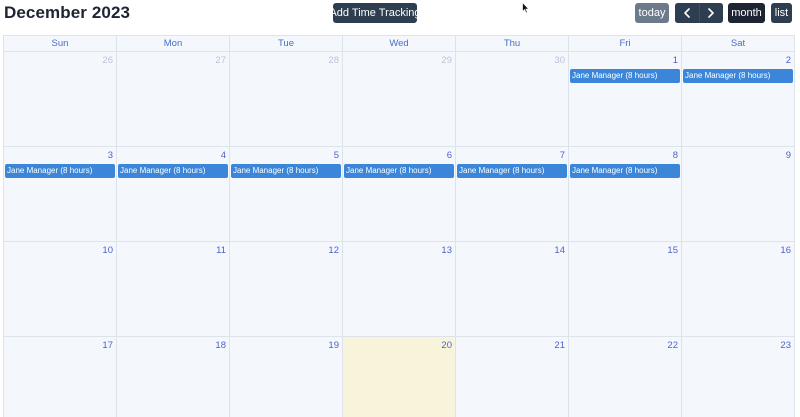 This screenshot has width=800, height=417. I want to click on day-cell: 13, so click(399, 289).